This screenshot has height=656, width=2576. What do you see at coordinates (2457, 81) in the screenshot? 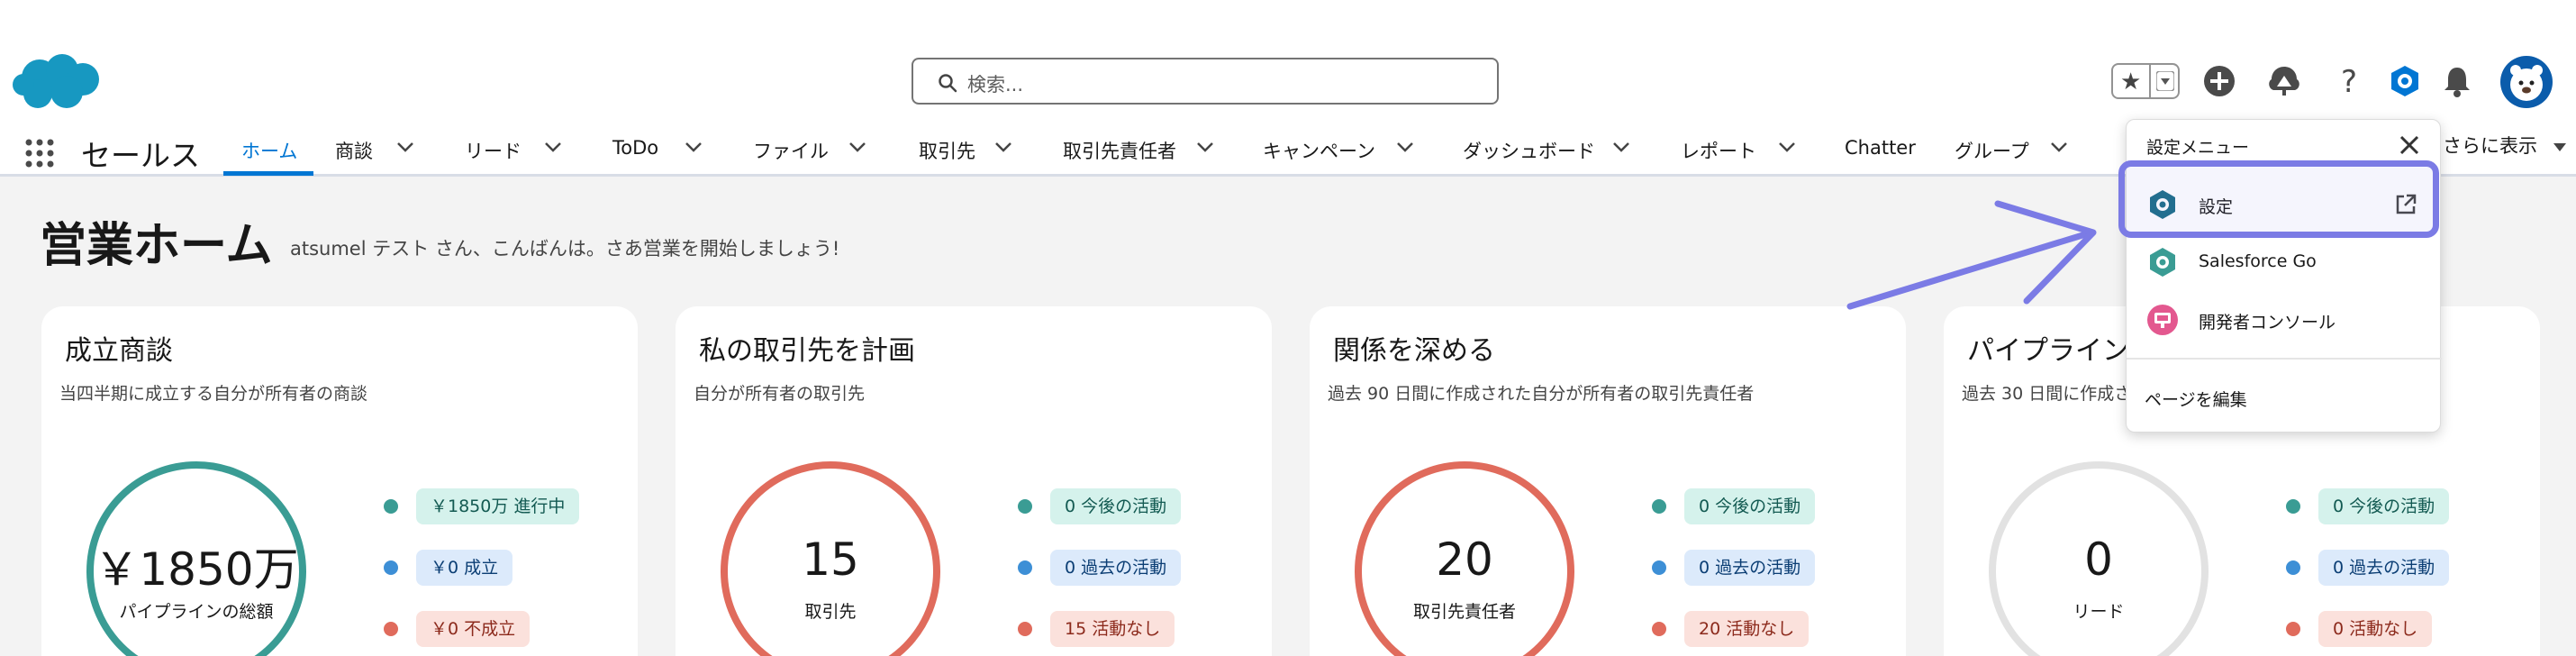
I see `bell-icon` at bounding box center [2457, 81].